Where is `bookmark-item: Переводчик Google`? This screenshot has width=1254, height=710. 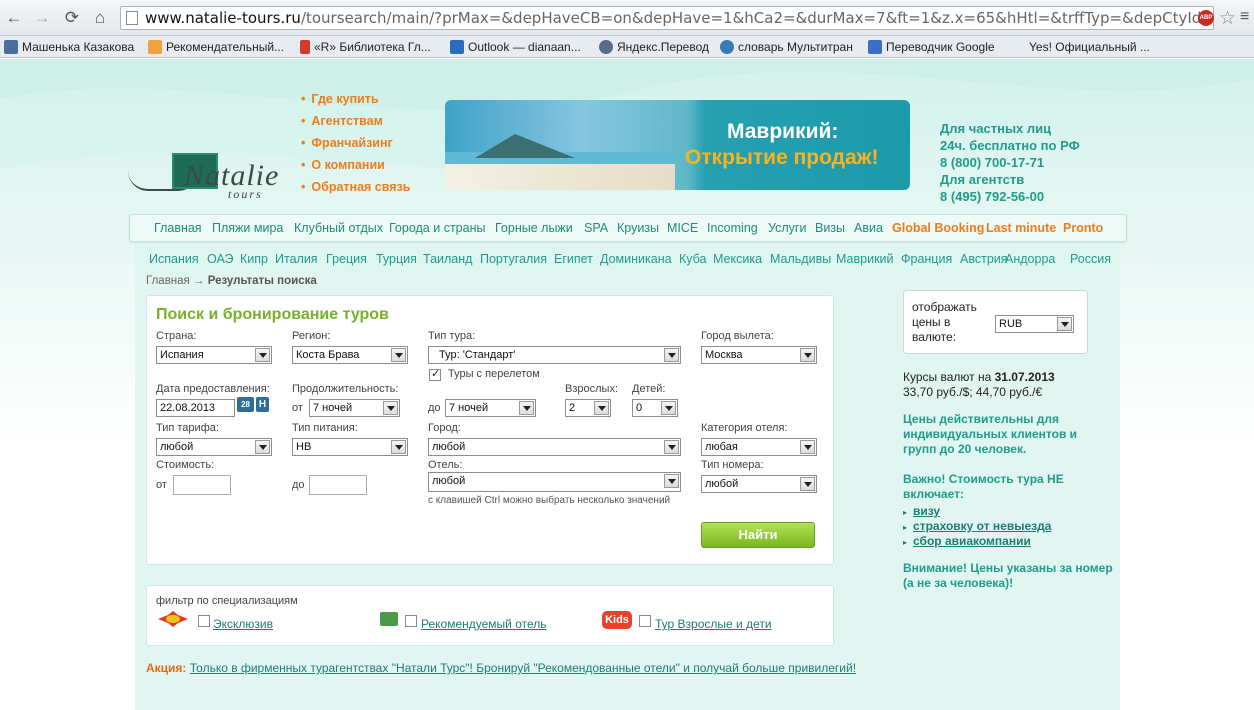 bookmark-item: Переводчик Google is located at coordinates (931, 47).